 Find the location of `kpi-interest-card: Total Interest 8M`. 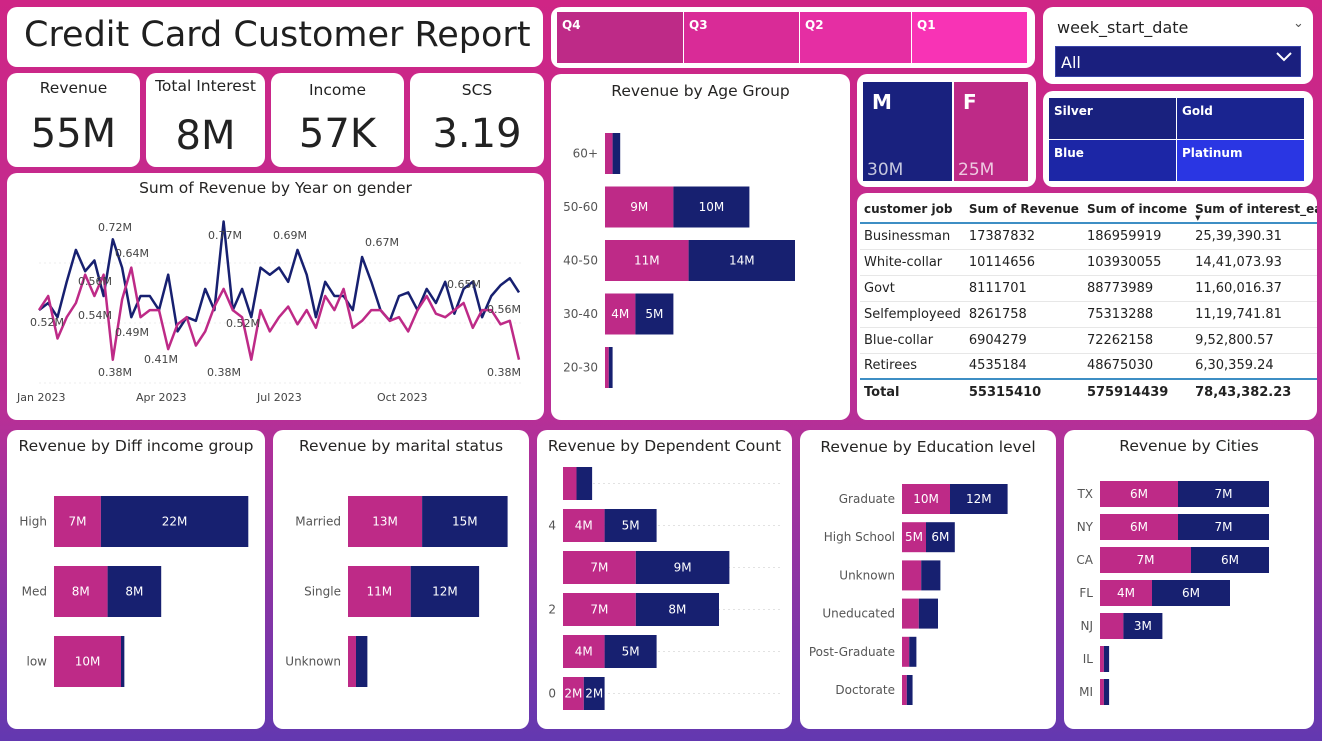

kpi-interest-card: Total Interest 8M is located at coordinates (205, 120).